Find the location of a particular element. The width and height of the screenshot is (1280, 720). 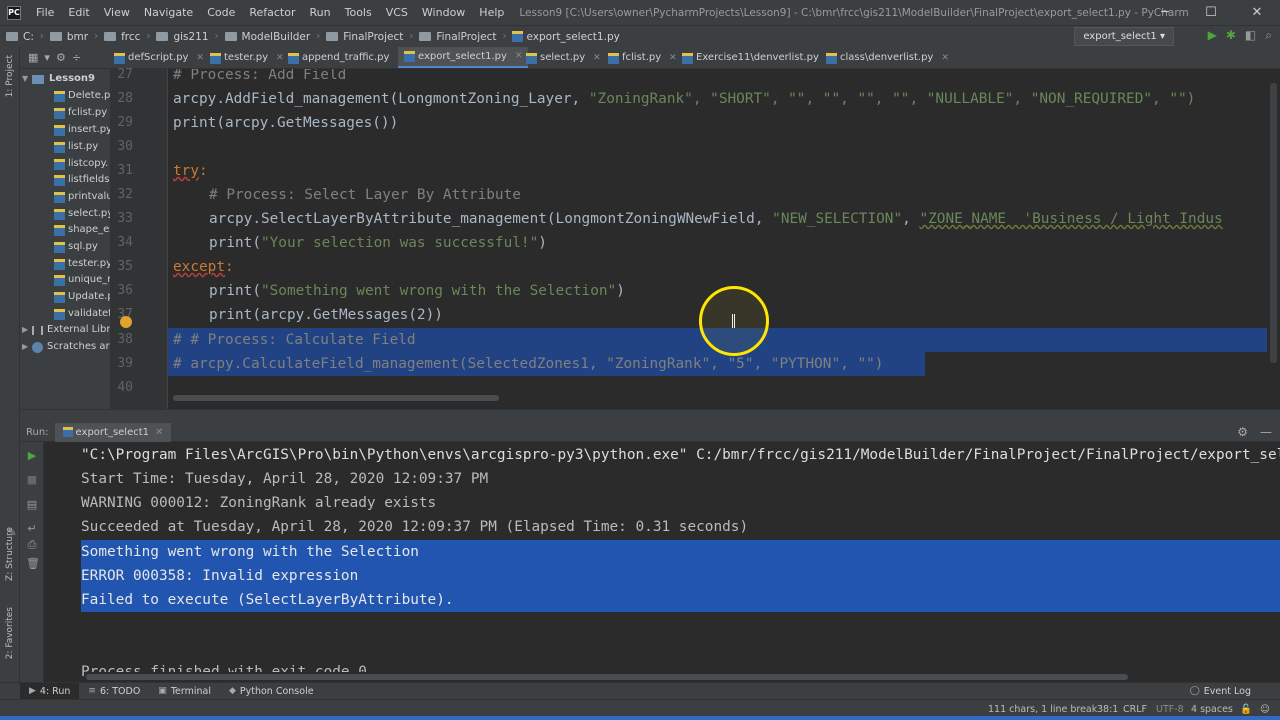

breadcrumb-frcc: frcc › is located at coordinates (124, 37).